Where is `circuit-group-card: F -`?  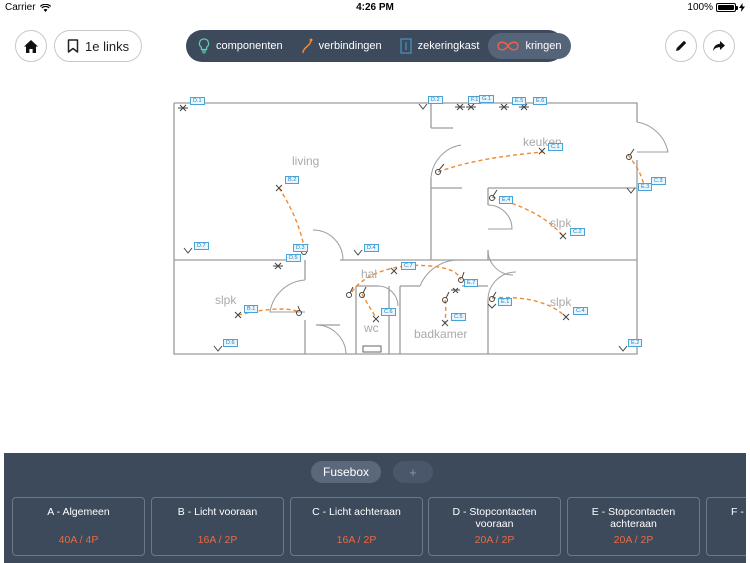
circuit-group-card: F - is located at coordinates (726, 526).